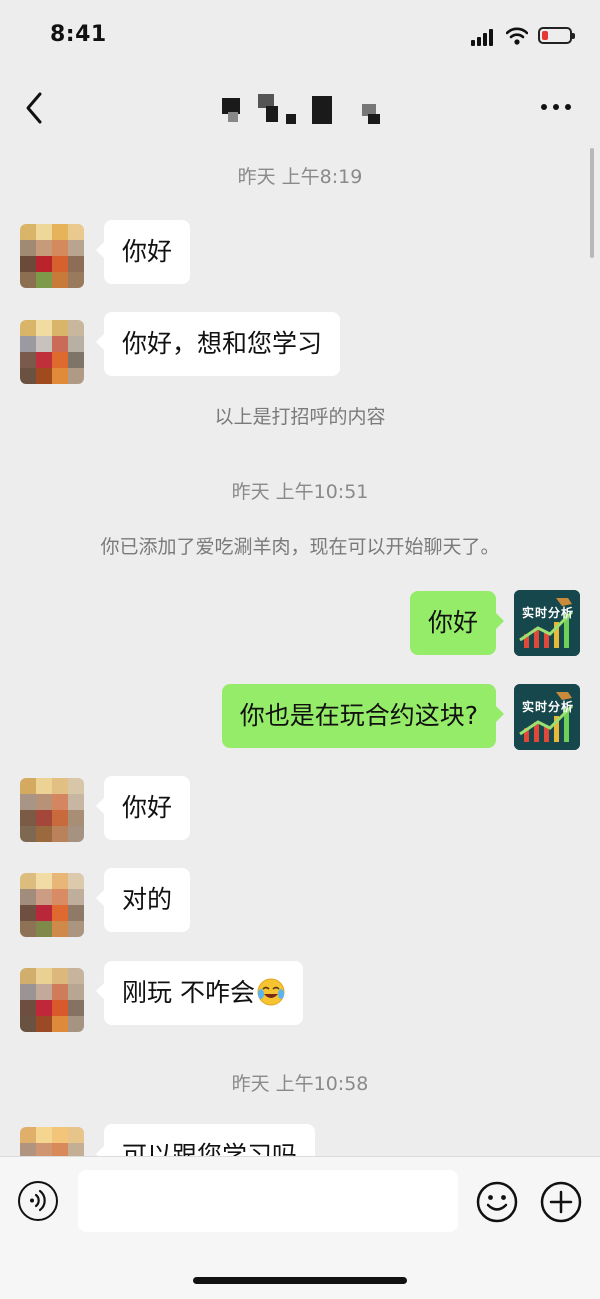 The width and height of the screenshot is (600, 1299). Describe the element at coordinates (300, 36) in the screenshot. I see `status-bar: 8:41` at that location.